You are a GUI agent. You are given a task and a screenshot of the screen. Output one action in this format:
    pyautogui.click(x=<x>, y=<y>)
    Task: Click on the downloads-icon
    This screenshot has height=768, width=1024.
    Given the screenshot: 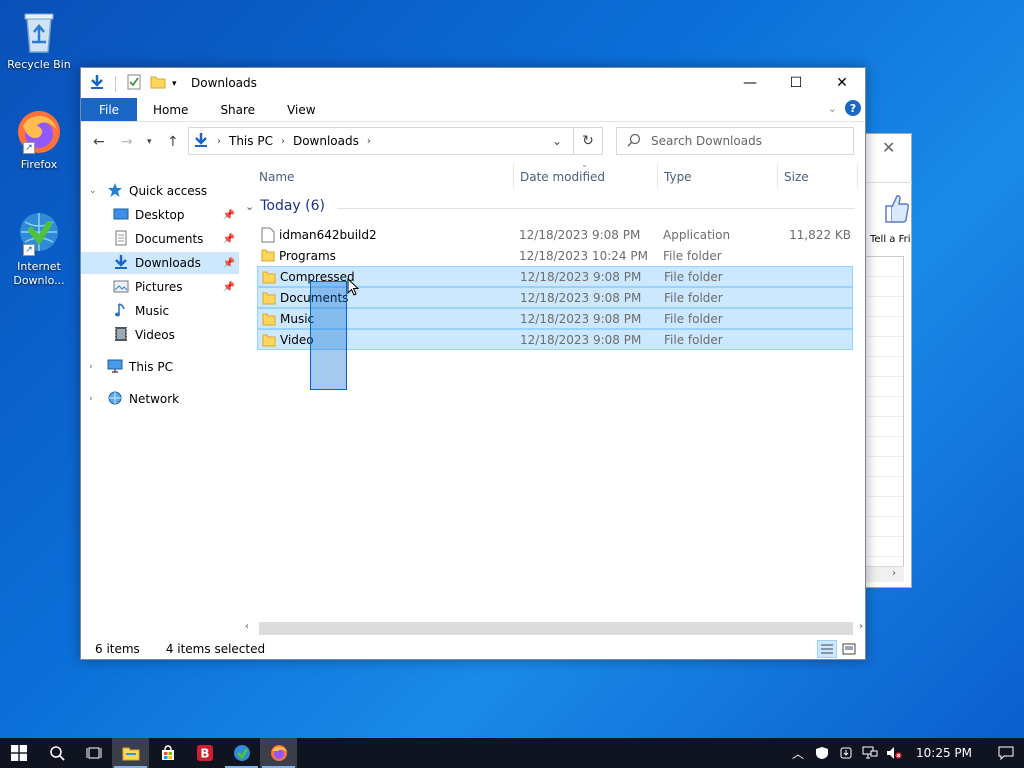 What is the action you would take?
    pyautogui.click(x=121, y=263)
    